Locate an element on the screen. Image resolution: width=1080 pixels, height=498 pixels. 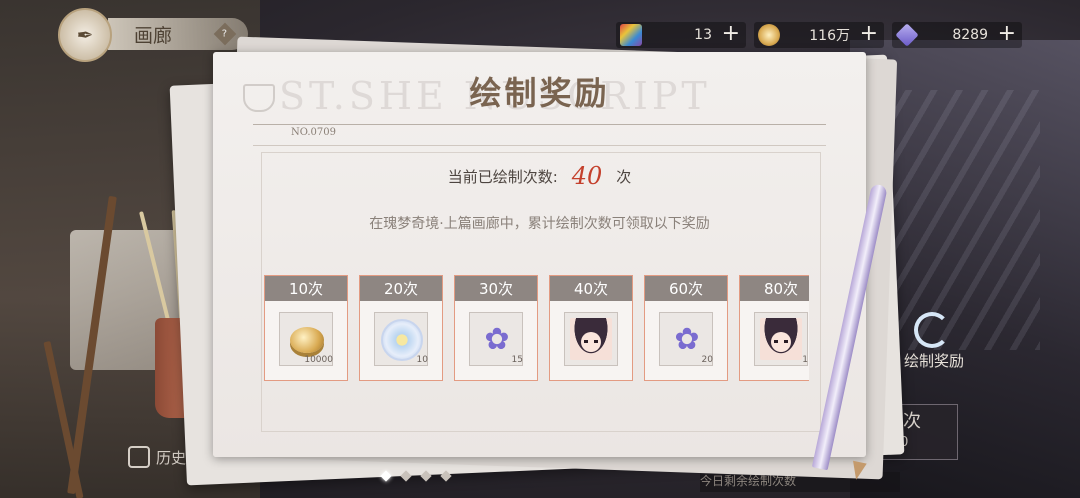
reward-quantity: 15 is located at coordinates (517, 360).